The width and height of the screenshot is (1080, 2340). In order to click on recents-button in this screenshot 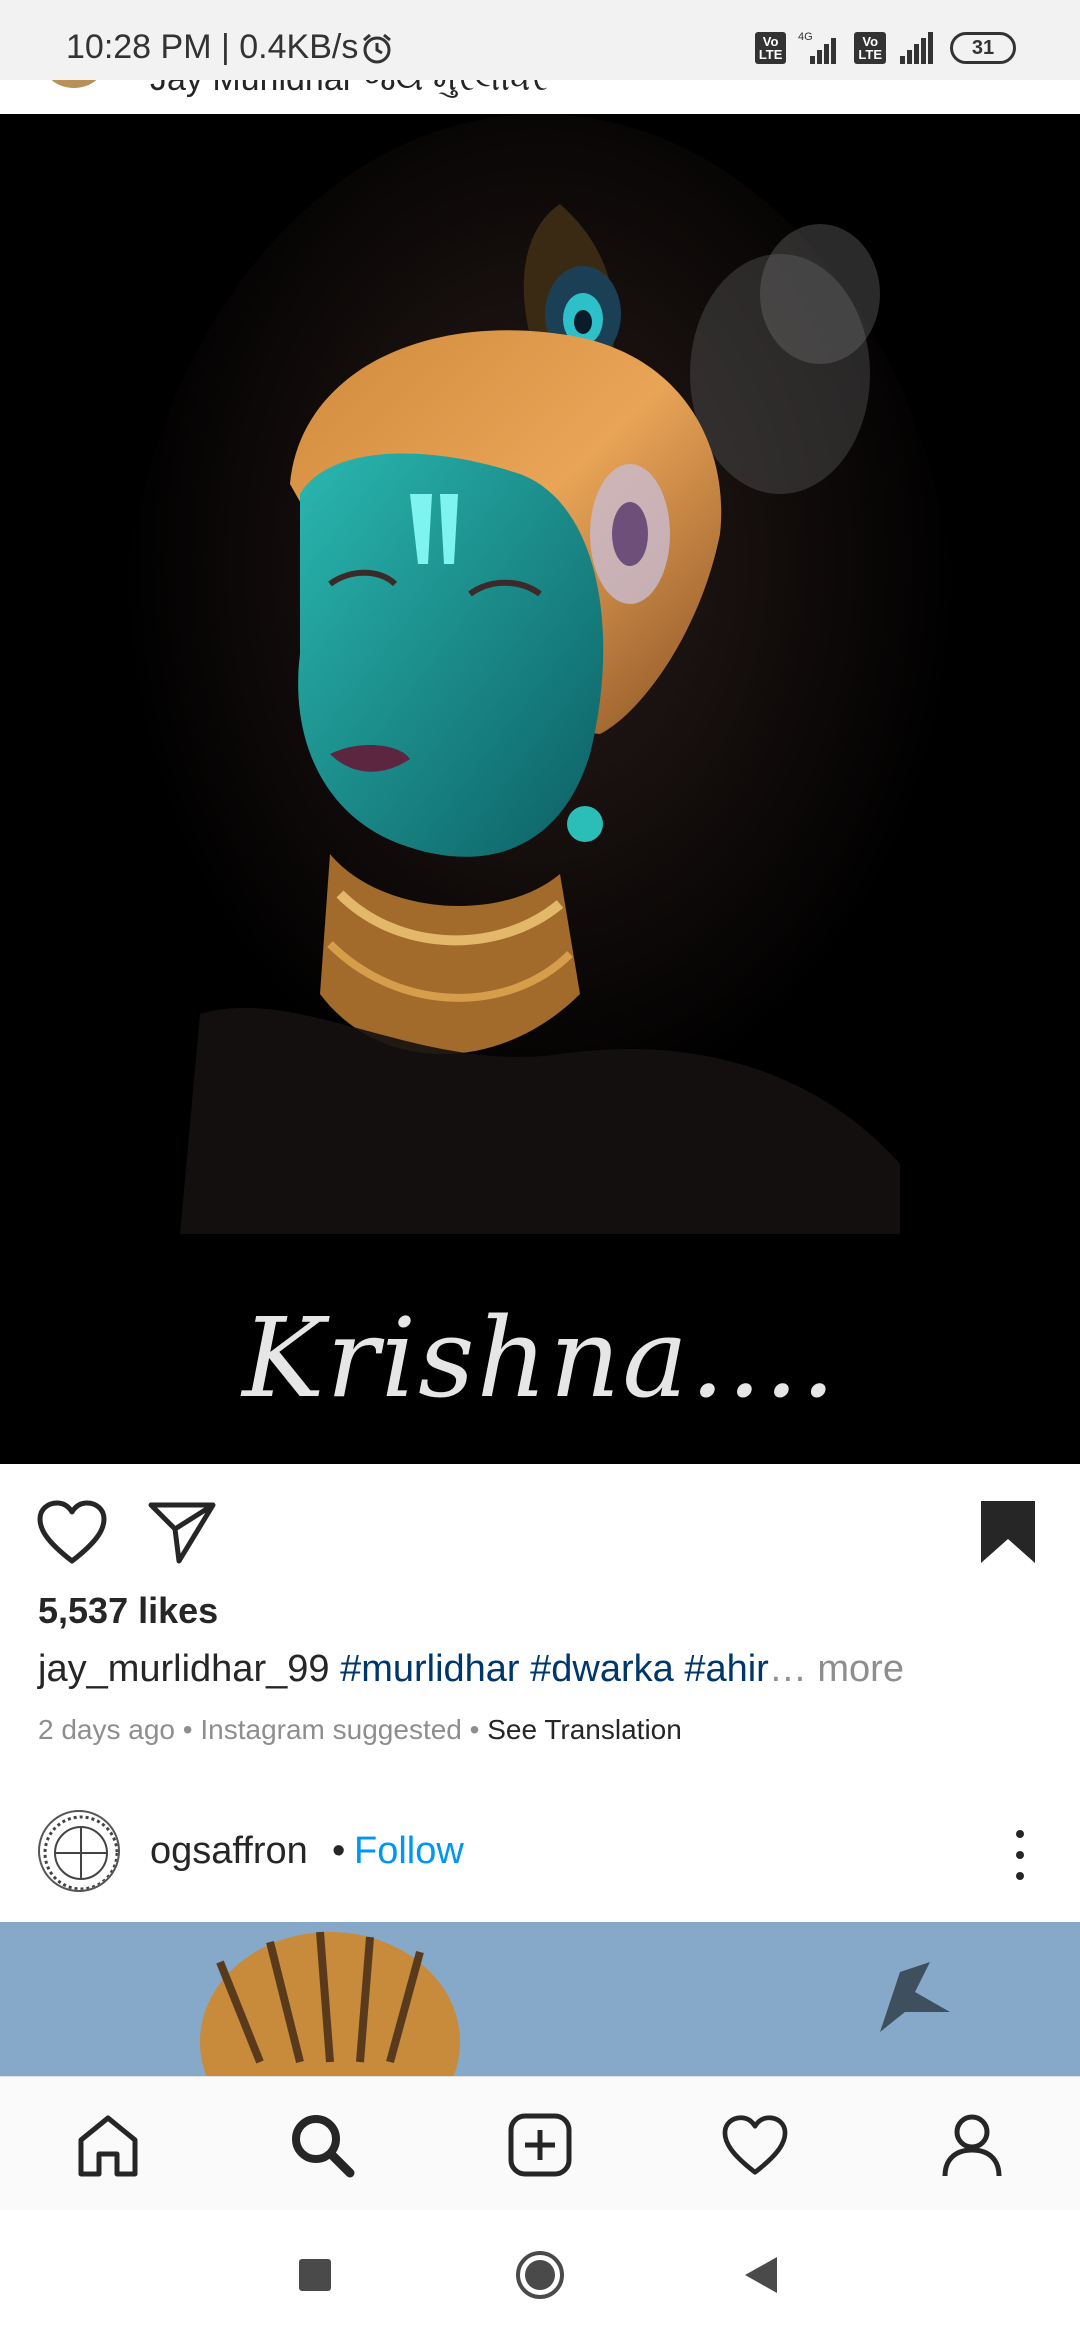, I will do `click(315, 2275)`.